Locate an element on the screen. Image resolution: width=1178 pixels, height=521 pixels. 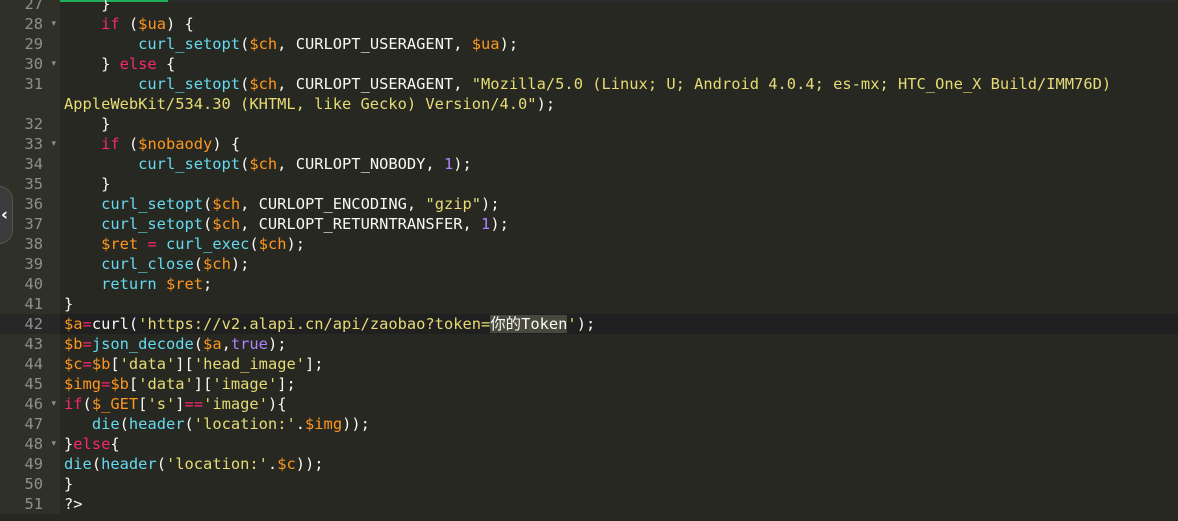
code-token: $ua is located at coordinates (485, 44).